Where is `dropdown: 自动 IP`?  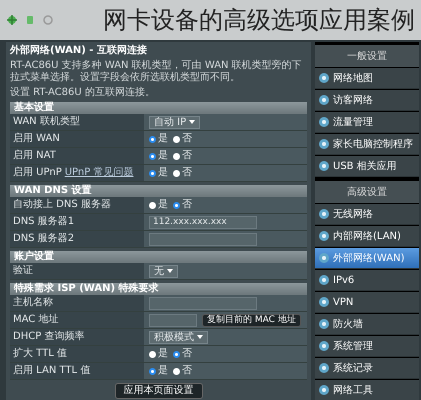 dropdown: 自动 IP is located at coordinates (174, 122).